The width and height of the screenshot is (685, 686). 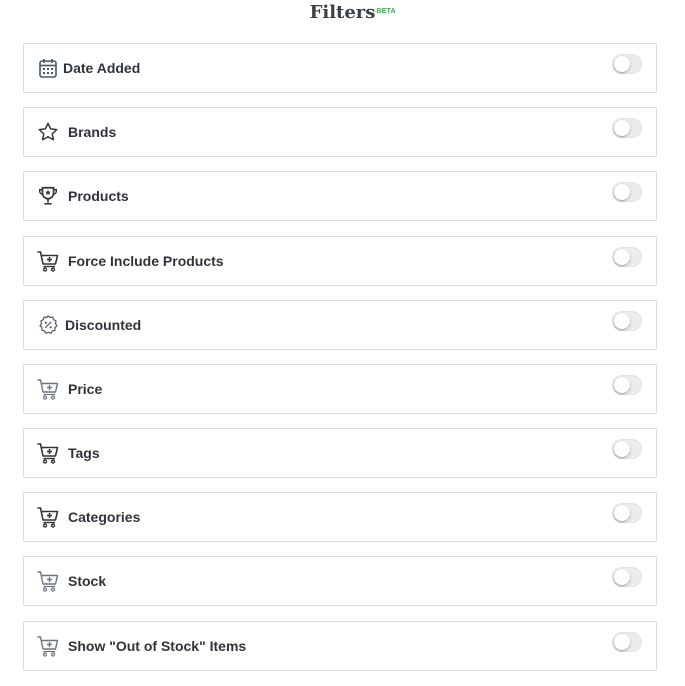 I want to click on filter-label: Show "Out of Stock" Items, so click(x=157, y=646).